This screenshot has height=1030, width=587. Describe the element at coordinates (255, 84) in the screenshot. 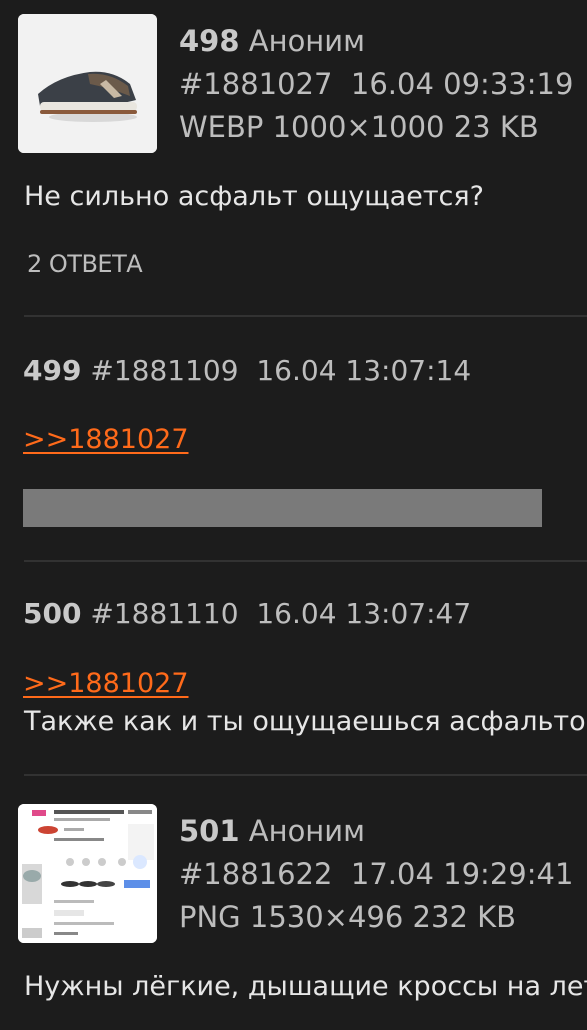

I see `post-id: #1881027` at that location.